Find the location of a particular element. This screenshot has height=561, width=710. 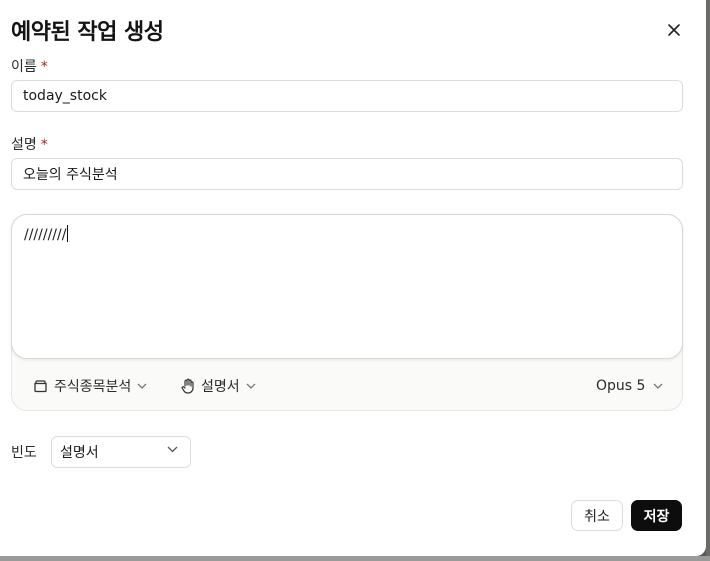

style-label: 설명서 is located at coordinates (220, 387).